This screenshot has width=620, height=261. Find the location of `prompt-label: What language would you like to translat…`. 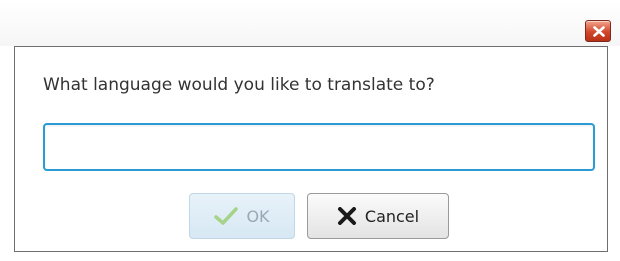

prompt-label: What language would you like to translat… is located at coordinates (239, 85).